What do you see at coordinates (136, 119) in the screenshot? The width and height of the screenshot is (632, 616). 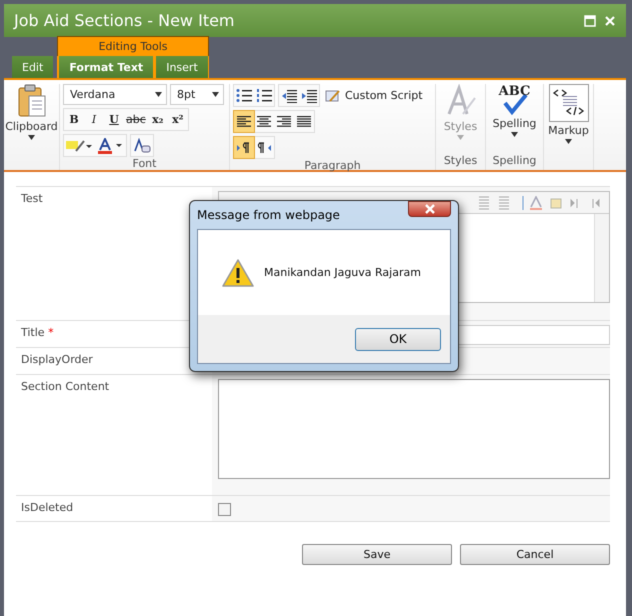 I see `strikethrough-button: abc` at bounding box center [136, 119].